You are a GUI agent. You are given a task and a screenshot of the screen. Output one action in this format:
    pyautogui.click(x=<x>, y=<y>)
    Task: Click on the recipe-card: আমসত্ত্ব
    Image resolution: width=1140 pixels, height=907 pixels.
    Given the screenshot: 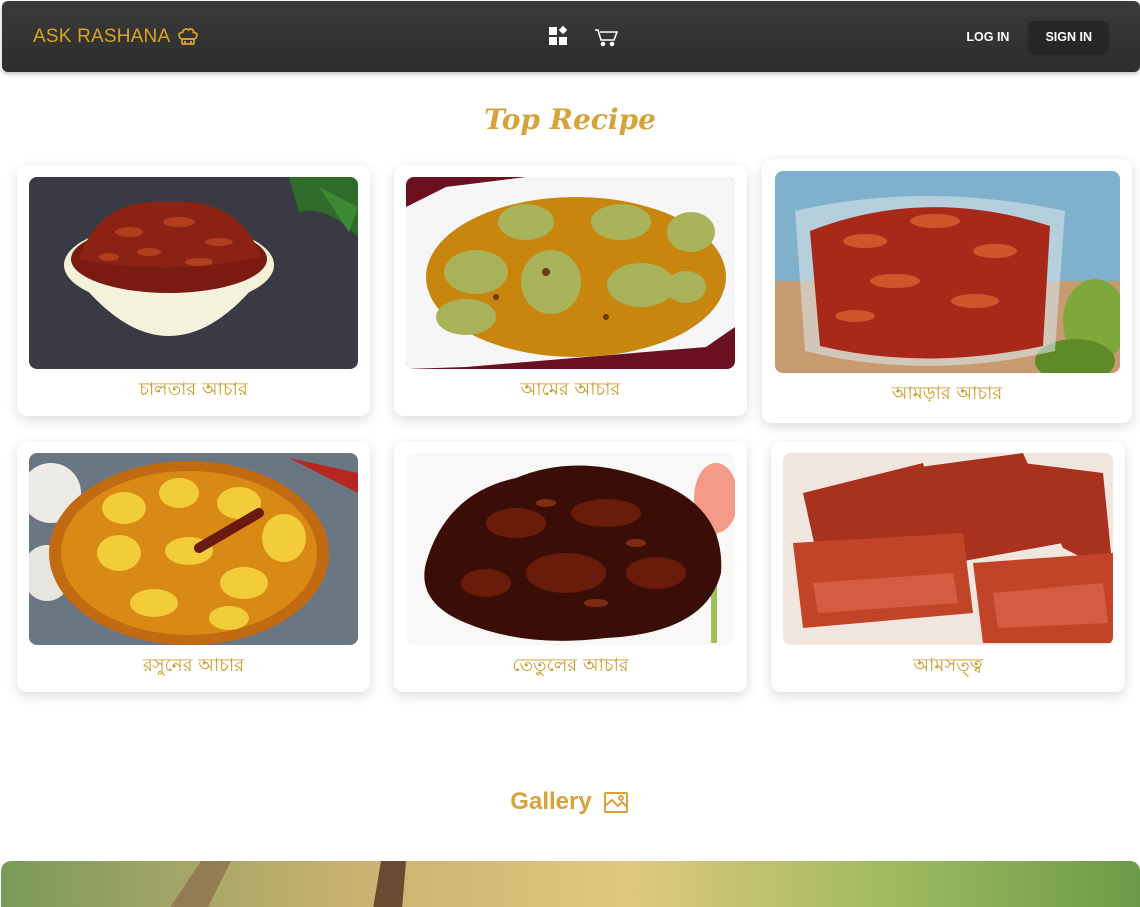 What is the action you would take?
    pyautogui.click(x=948, y=566)
    